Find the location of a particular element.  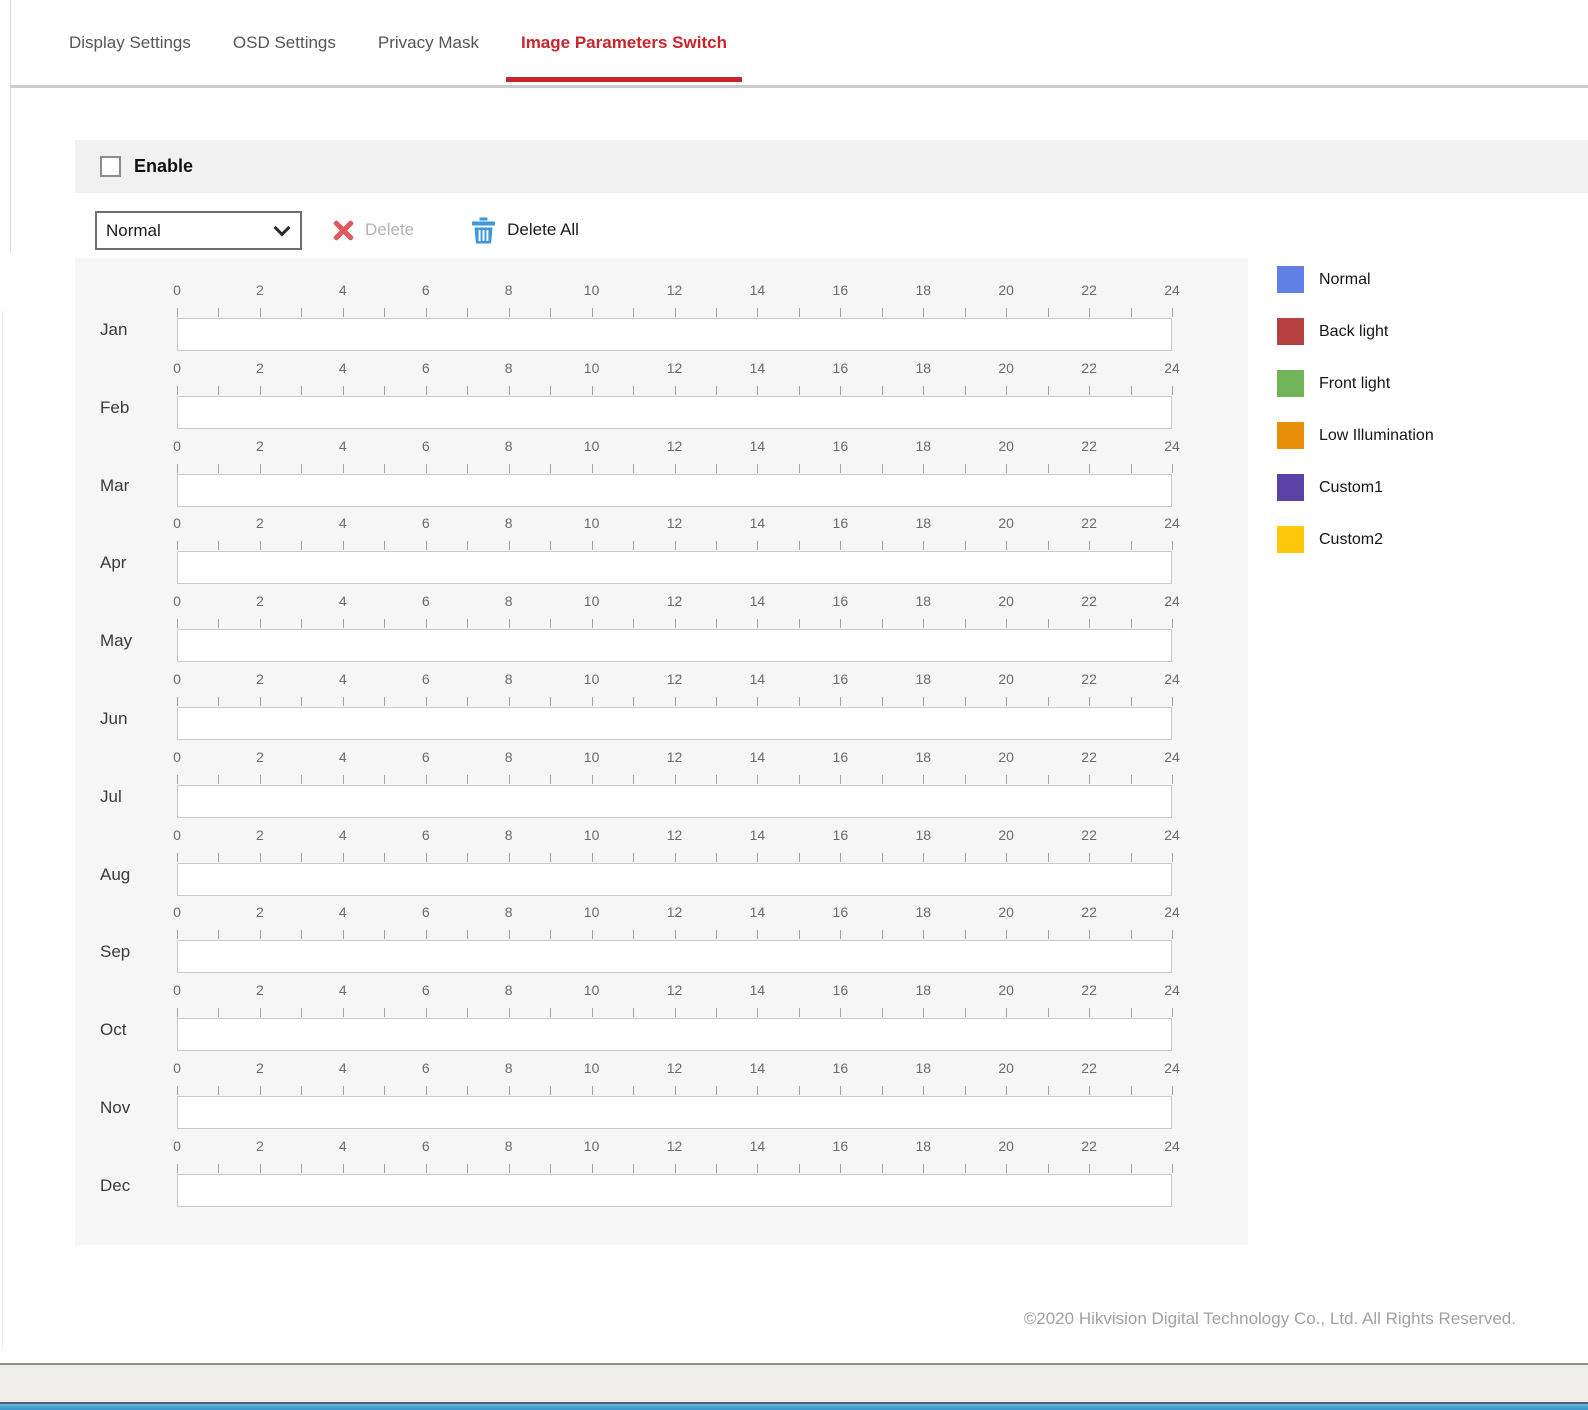

delete-button: Delete is located at coordinates (373, 230).